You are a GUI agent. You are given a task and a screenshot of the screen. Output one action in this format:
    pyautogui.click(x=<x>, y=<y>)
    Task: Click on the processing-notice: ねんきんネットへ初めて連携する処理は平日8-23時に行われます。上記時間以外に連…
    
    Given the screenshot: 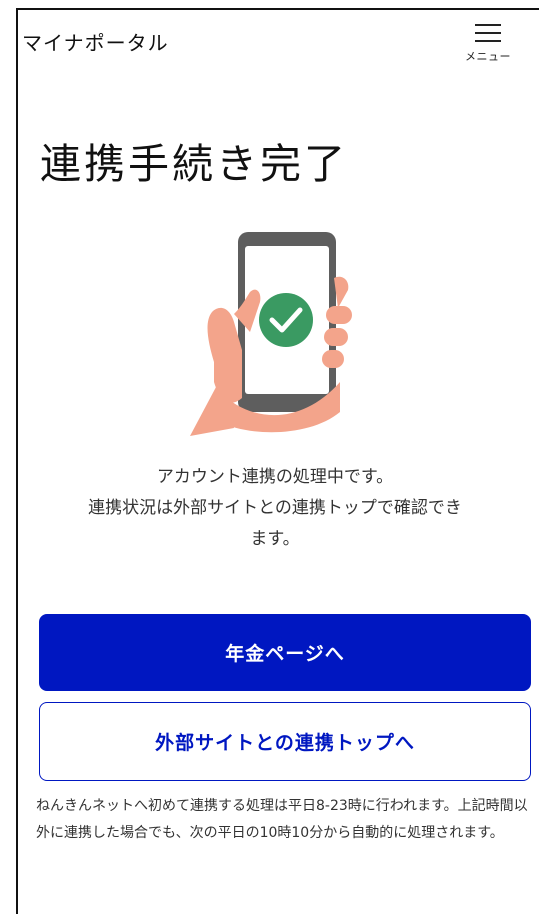 What is the action you would take?
    pyautogui.click(x=282, y=819)
    